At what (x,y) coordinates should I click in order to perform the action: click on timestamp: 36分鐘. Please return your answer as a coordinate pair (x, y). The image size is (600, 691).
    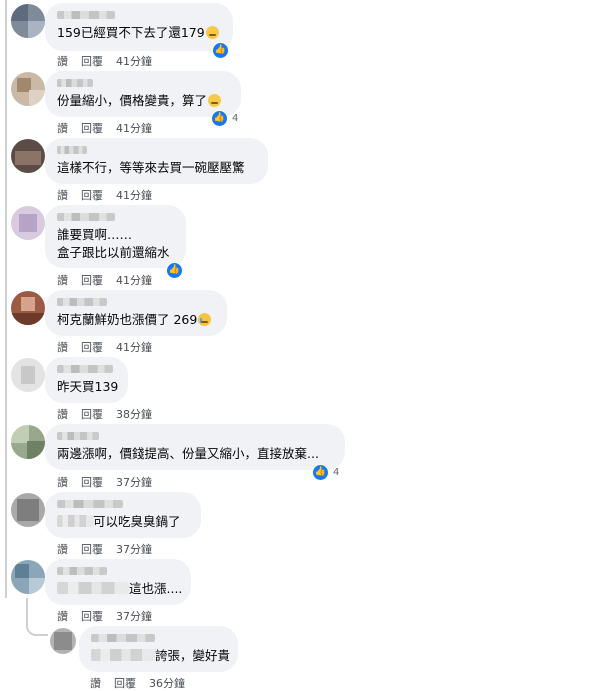
    Looking at the image, I should click on (167, 683).